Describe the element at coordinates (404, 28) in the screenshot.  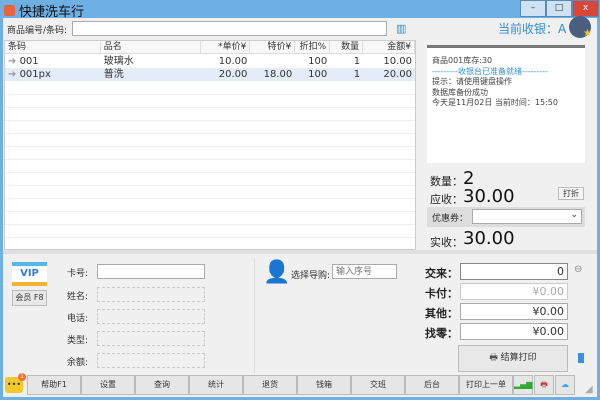
I see `search-icon: ▥` at that location.